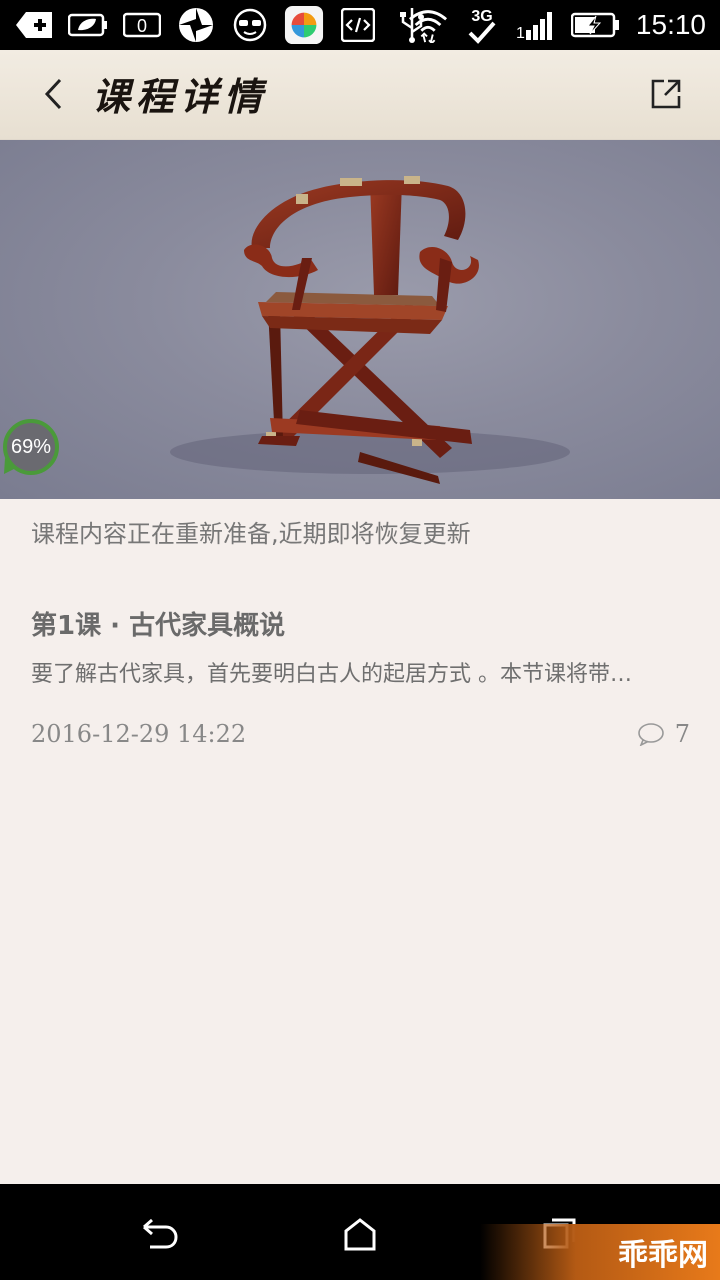 The height and width of the screenshot is (1280, 720). What do you see at coordinates (250, 25) in the screenshot?
I see `sunglasses-app-icon` at bounding box center [250, 25].